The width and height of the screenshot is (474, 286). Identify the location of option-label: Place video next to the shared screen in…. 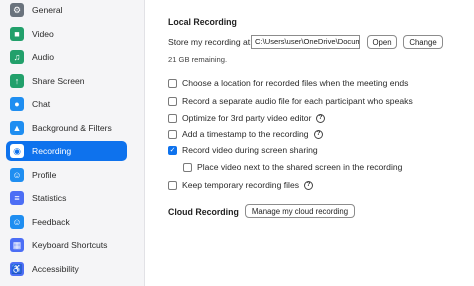
(299, 167).